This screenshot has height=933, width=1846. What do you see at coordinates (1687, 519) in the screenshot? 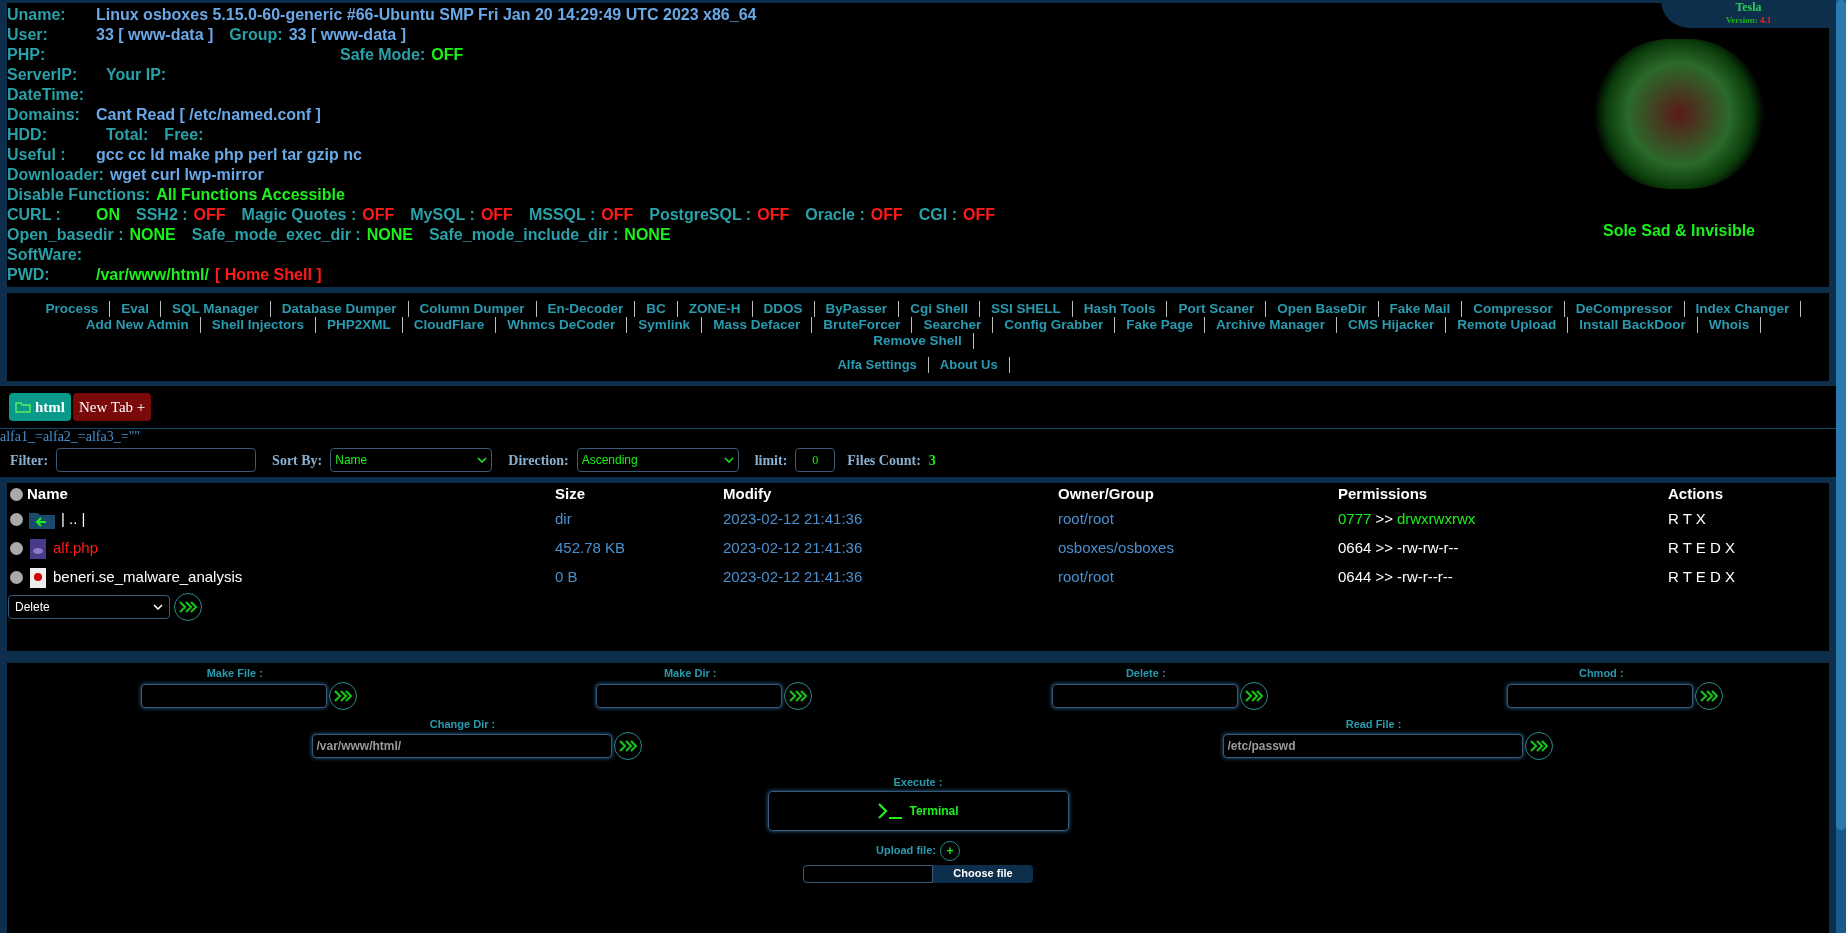
I see `file-actions: R T X` at bounding box center [1687, 519].